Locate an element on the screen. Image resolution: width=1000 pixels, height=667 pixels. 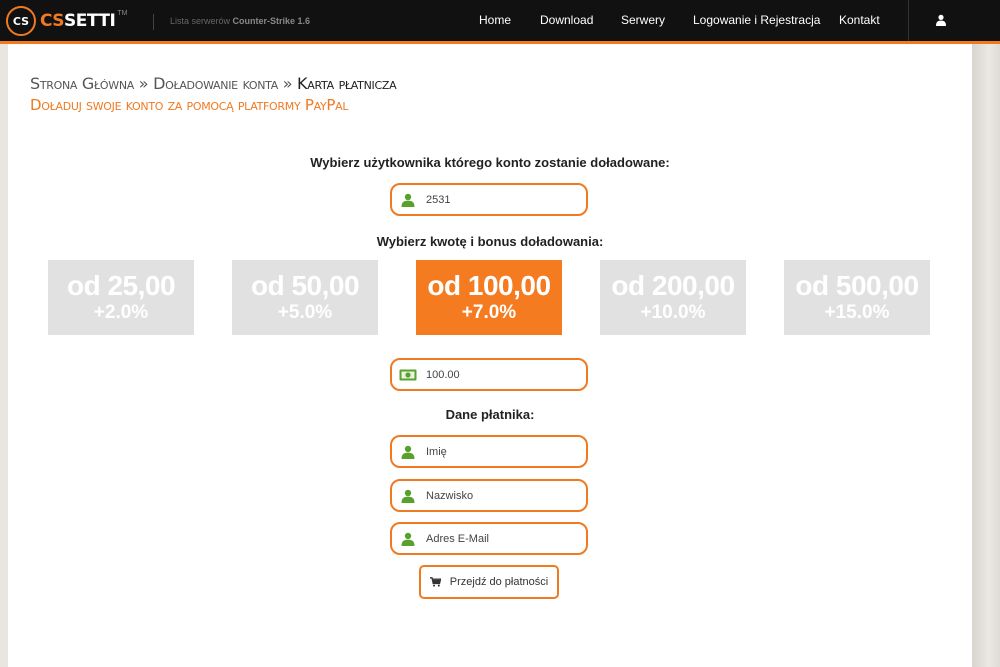
amount-value: od 50,00 is located at coordinates (305, 285).